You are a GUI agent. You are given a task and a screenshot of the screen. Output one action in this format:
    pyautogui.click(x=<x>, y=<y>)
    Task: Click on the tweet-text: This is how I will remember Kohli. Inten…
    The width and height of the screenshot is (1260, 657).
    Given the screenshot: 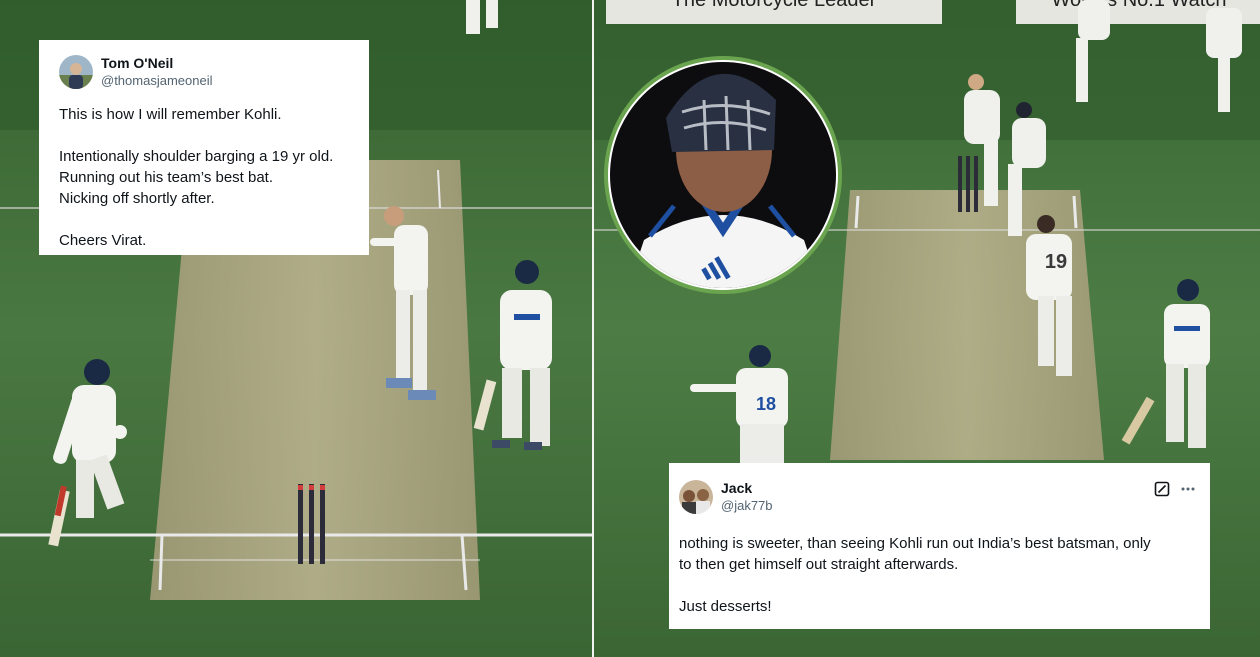 What is the action you would take?
    pyautogui.click(x=204, y=177)
    